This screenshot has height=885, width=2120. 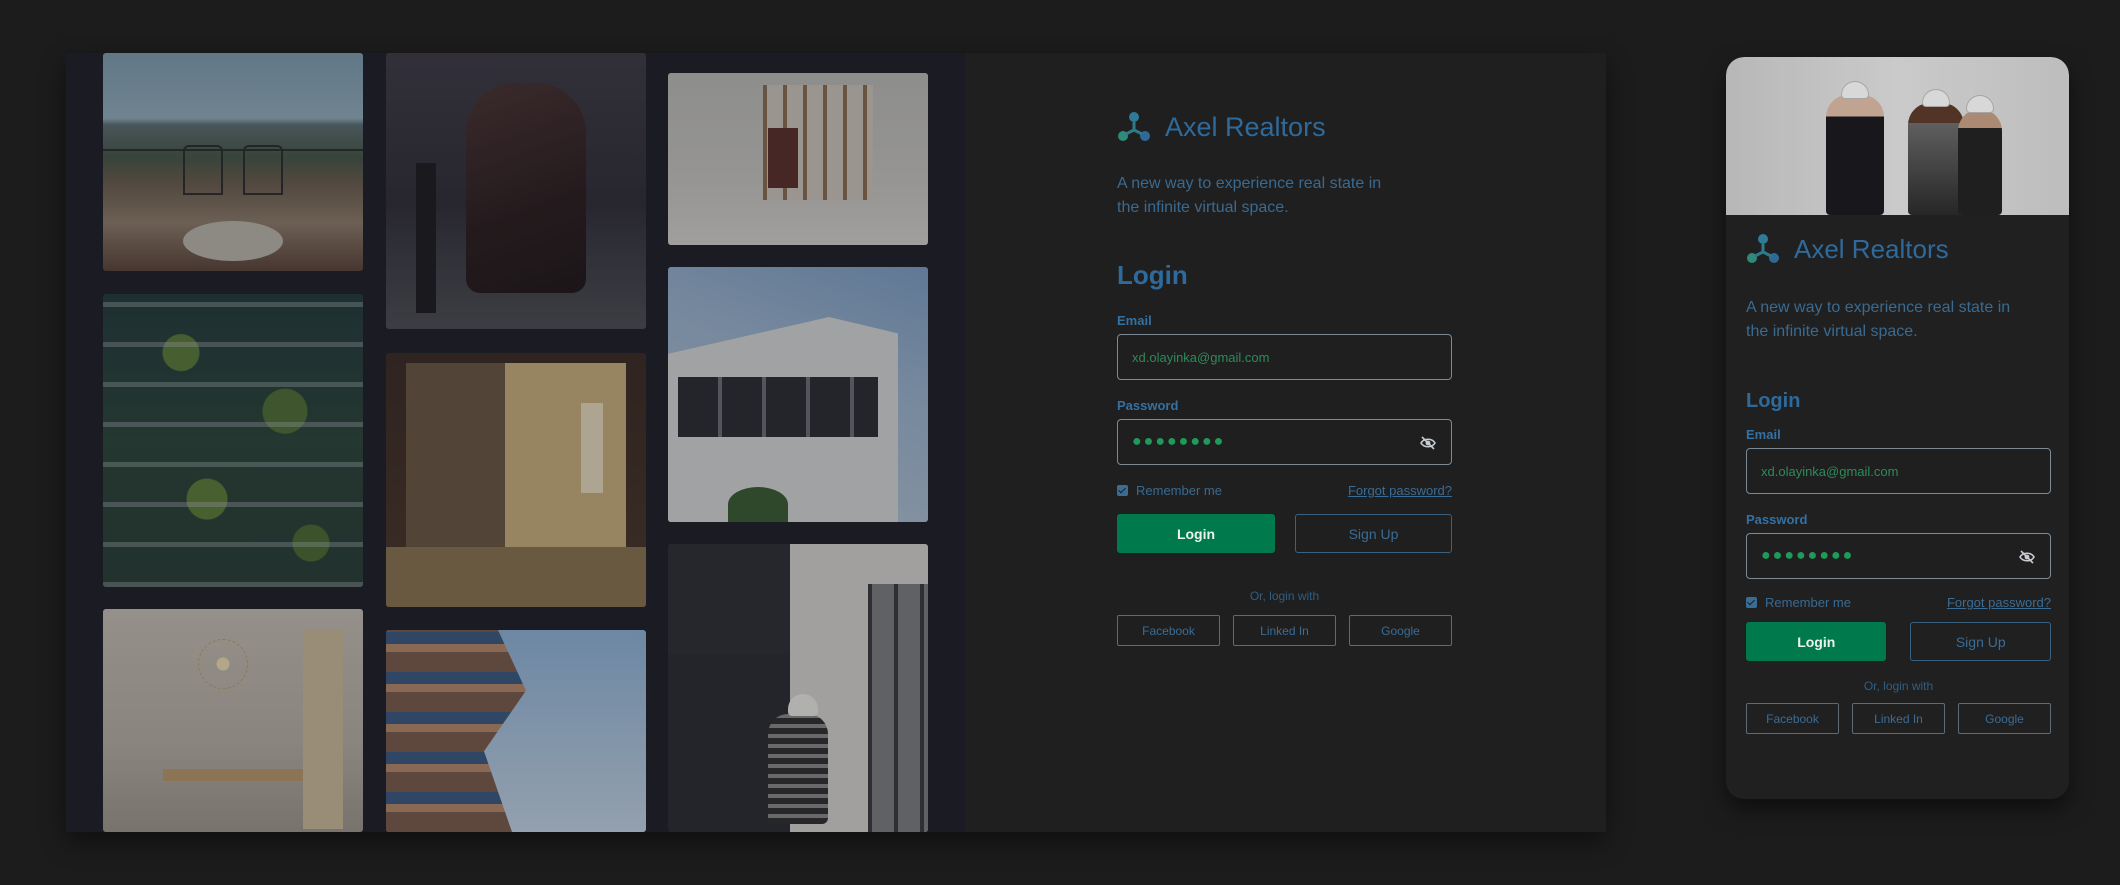 What do you see at coordinates (798, 394) in the screenshot?
I see `photo-modern-white-house` at bounding box center [798, 394].